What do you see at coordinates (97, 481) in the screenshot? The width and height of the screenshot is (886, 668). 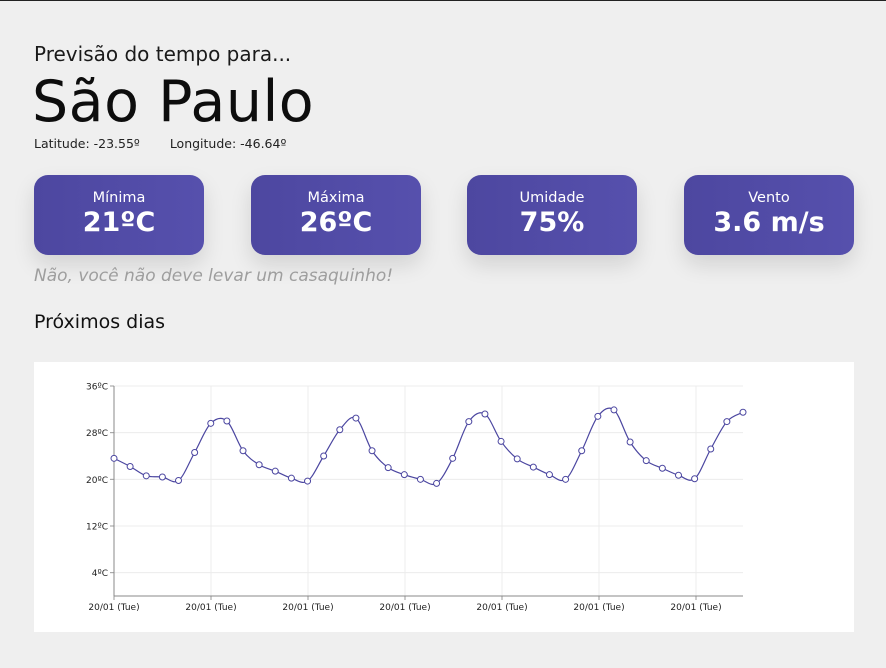 I see `y-tick-label: 20ºC` at bounding box center [97, 481].